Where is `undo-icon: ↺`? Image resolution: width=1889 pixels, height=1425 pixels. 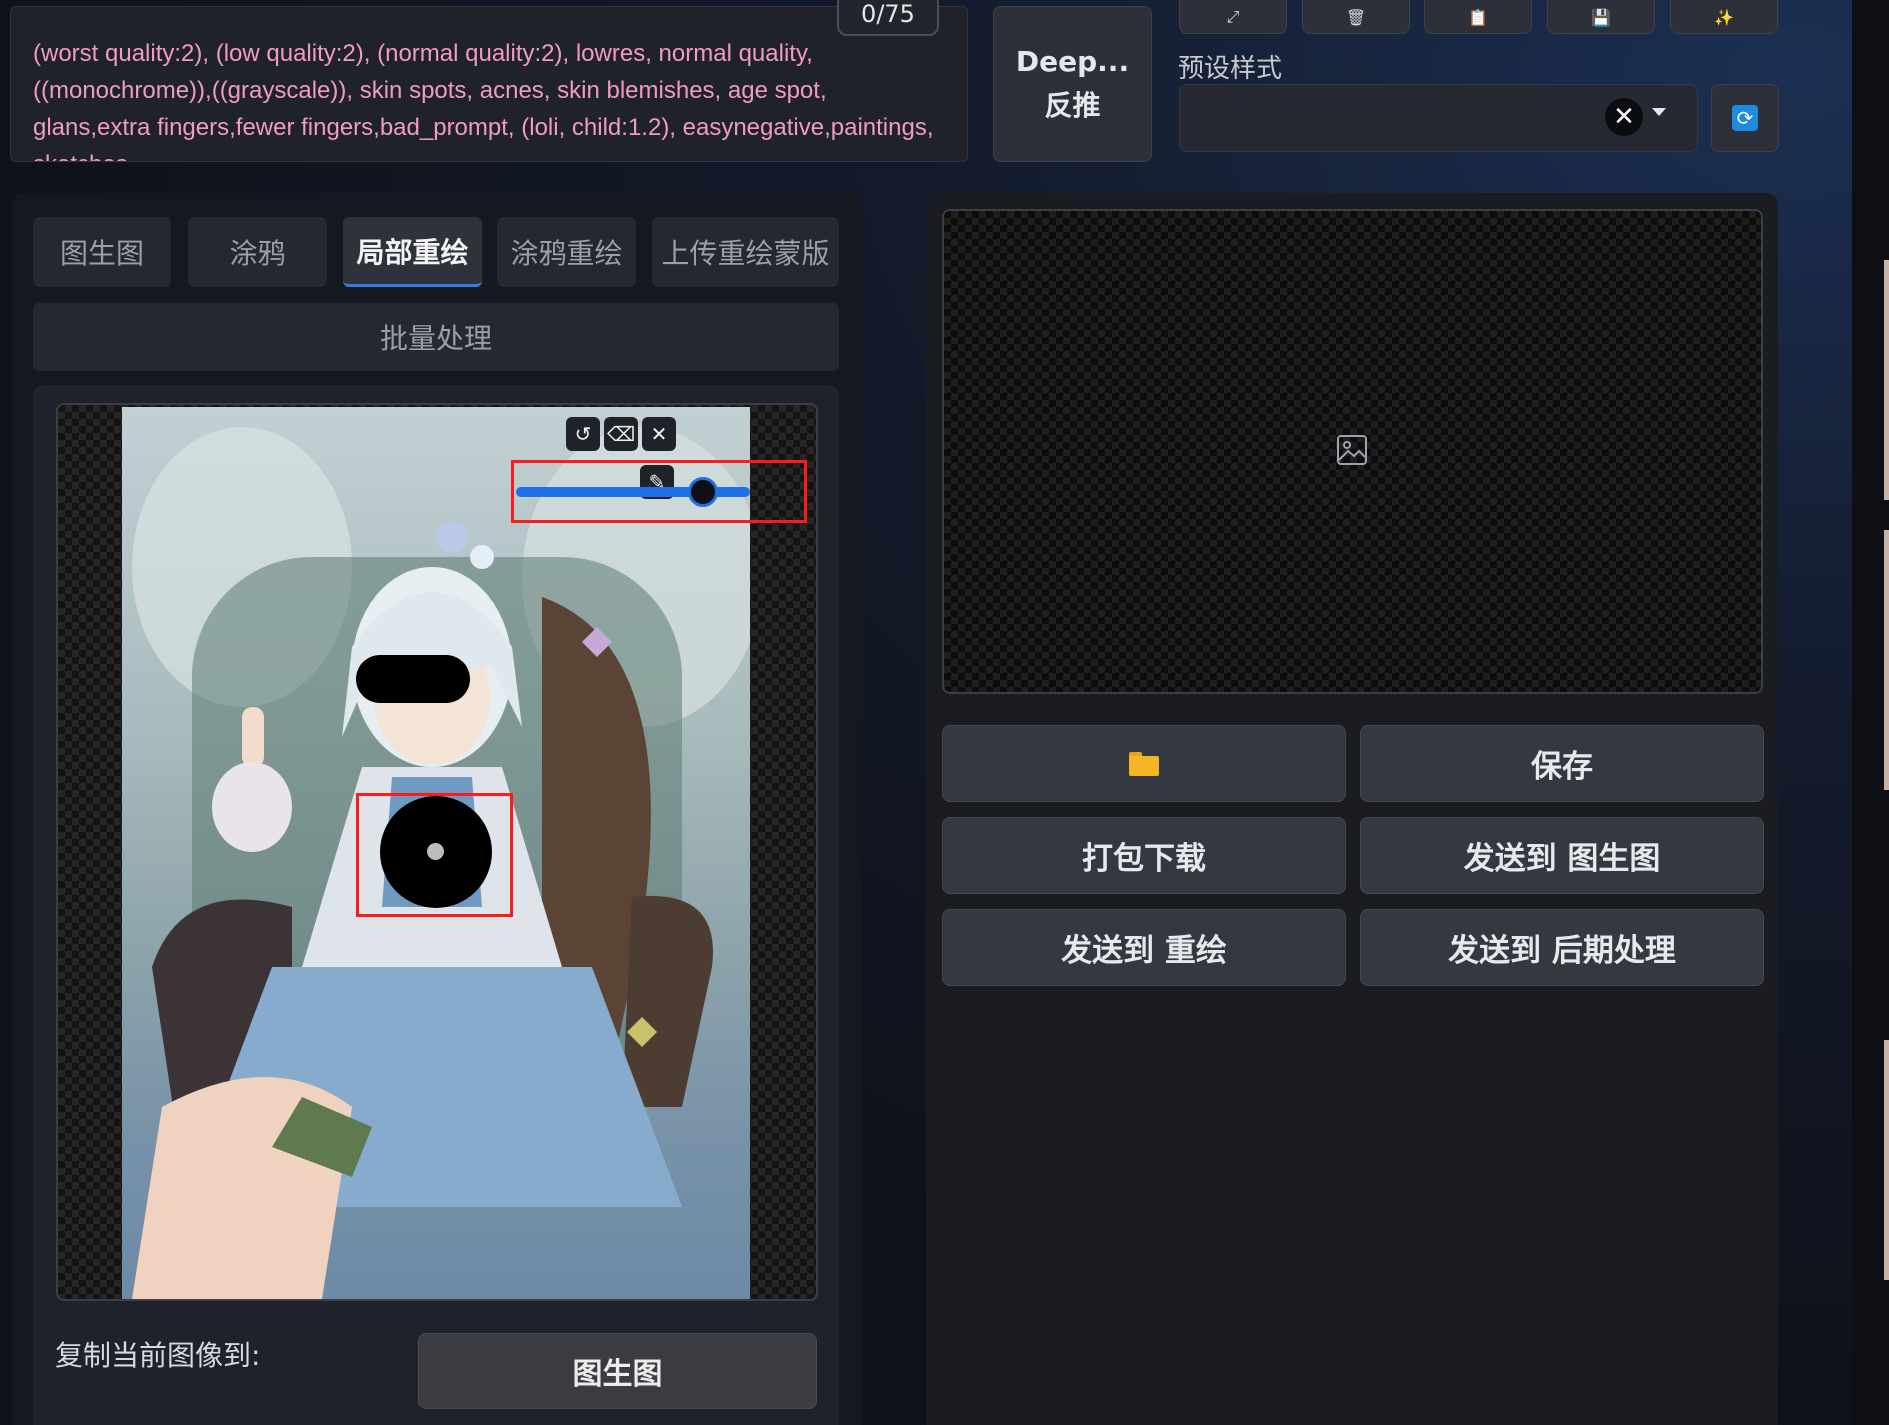 undo-icon: ↺ is located at coordinates (583, 434).